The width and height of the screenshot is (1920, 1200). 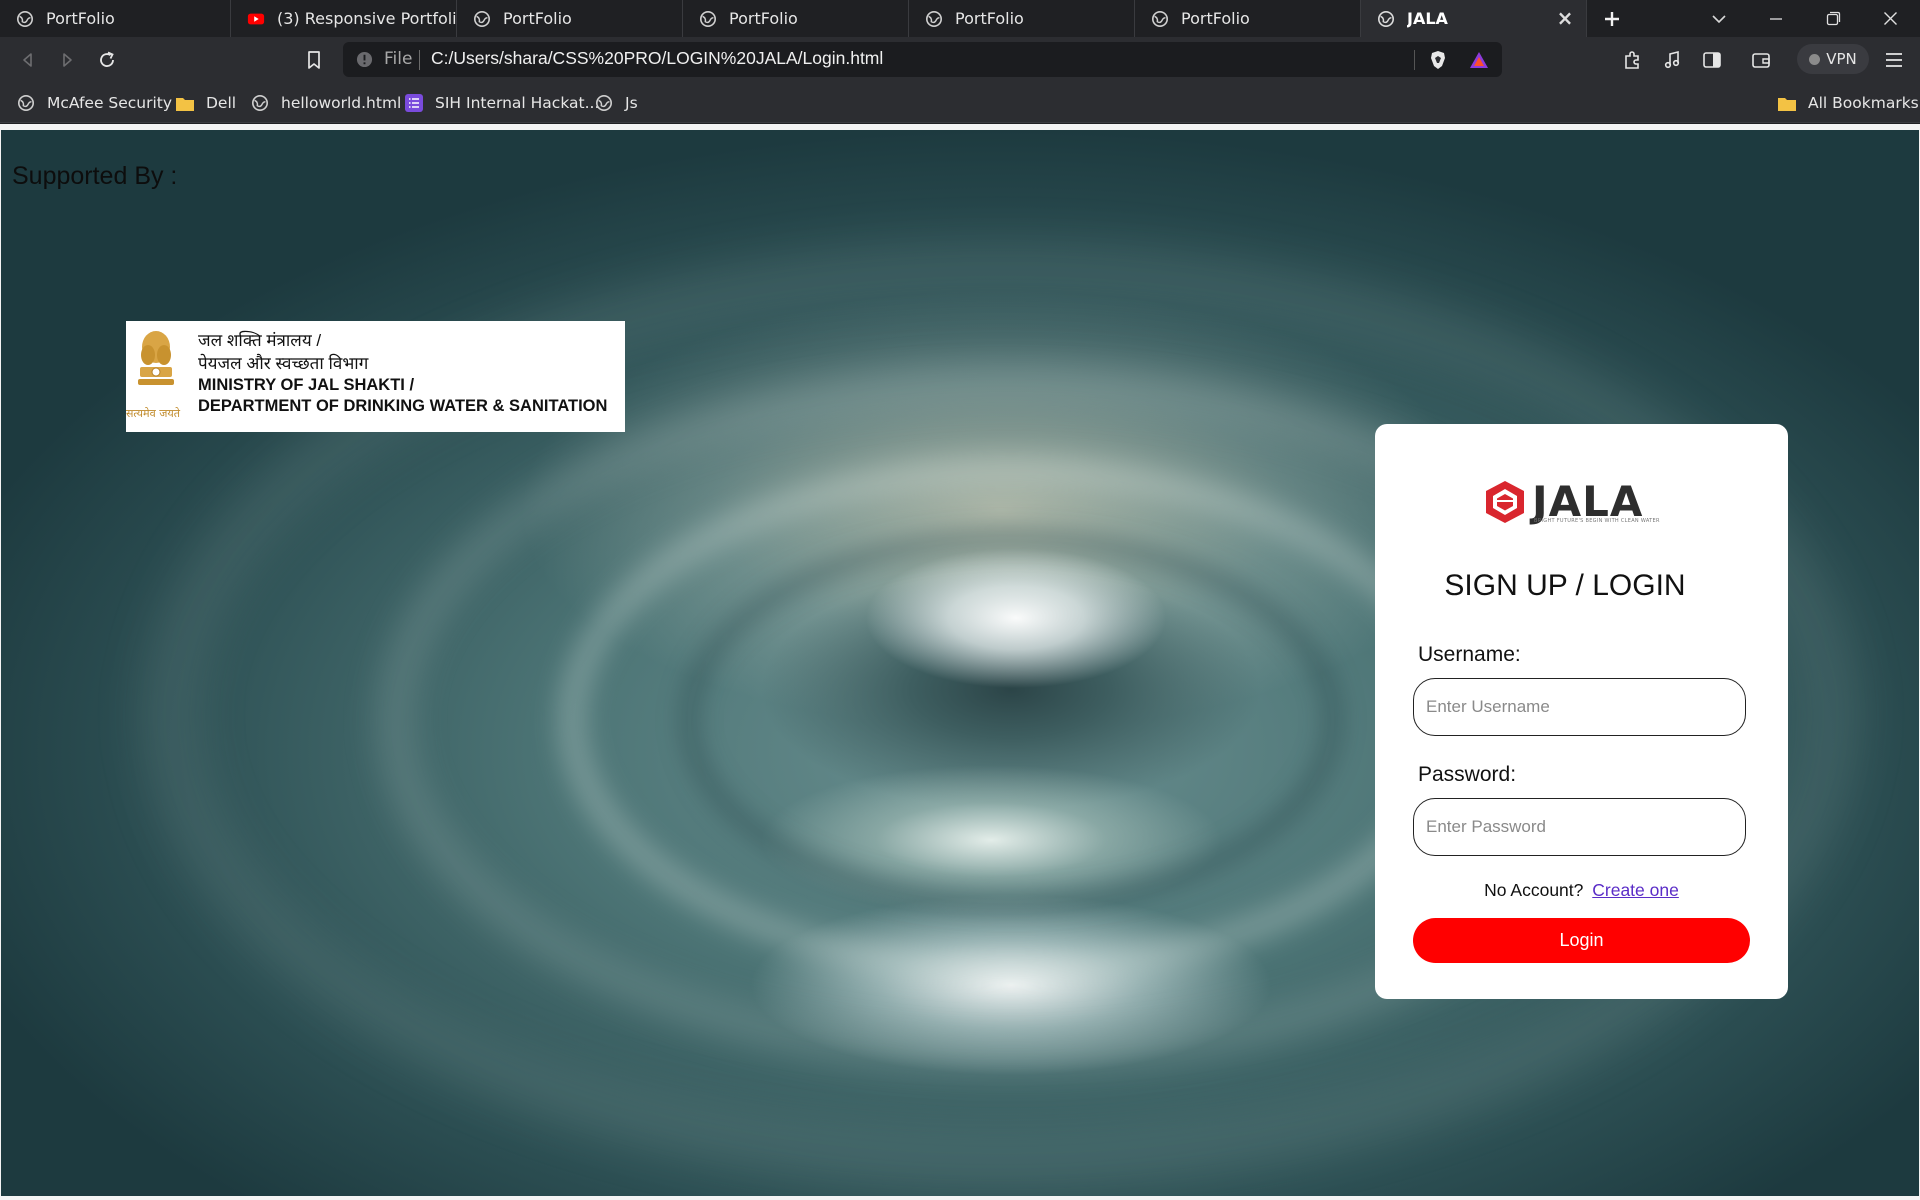 I want to click on all-bookmarks-button: All Bookmarks, so click(x=1848, y=103).